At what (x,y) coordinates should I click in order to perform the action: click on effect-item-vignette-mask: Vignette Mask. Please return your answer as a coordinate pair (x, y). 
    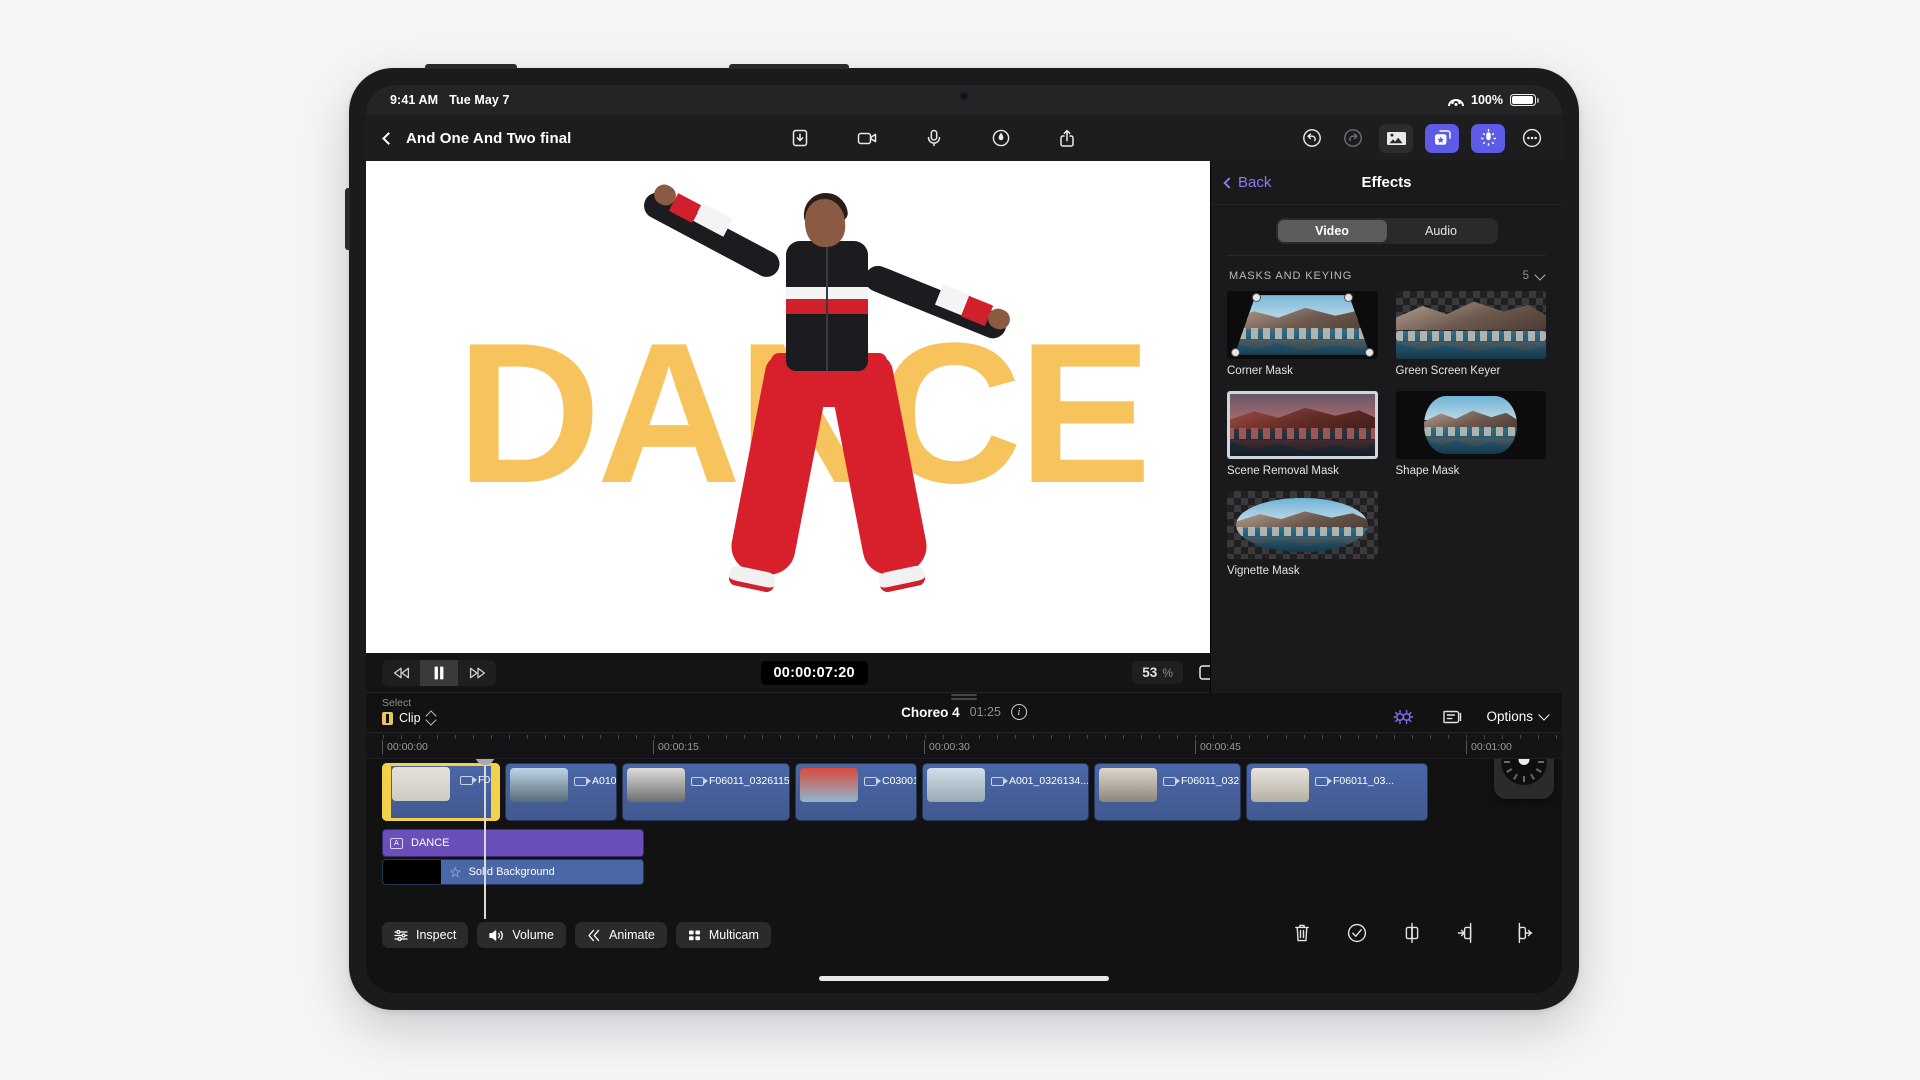
    Looking at the image, I should click on (1302, 534).